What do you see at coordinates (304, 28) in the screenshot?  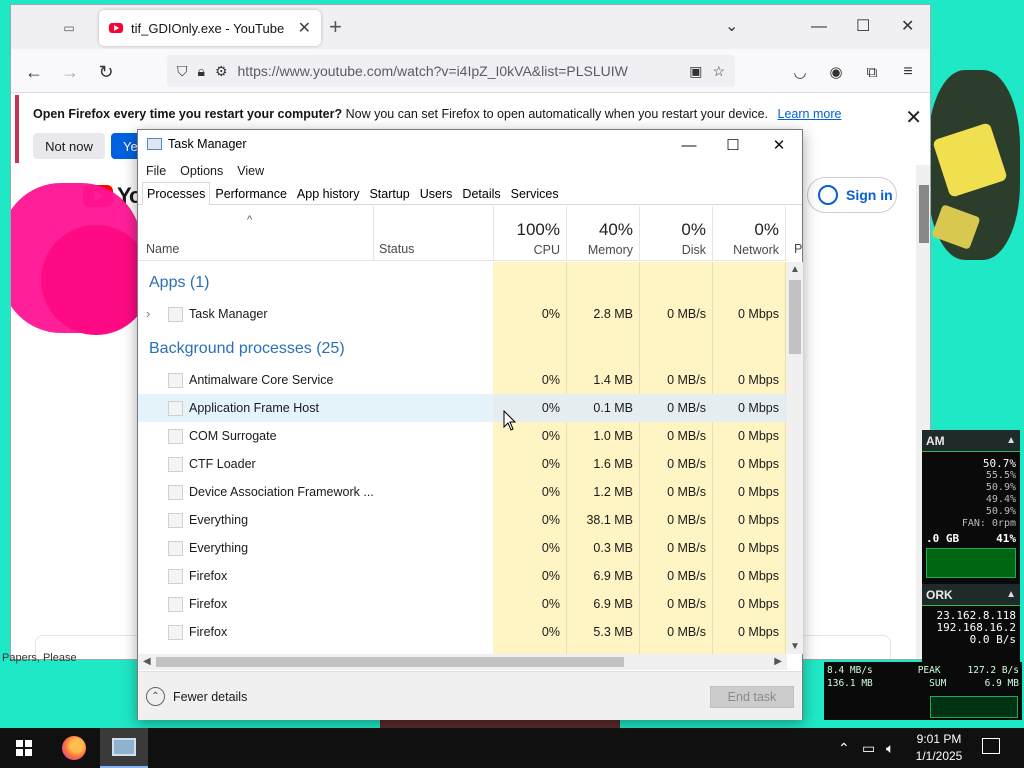 I see `close-tab-icon: ✕` at bounding box center [304, 28].